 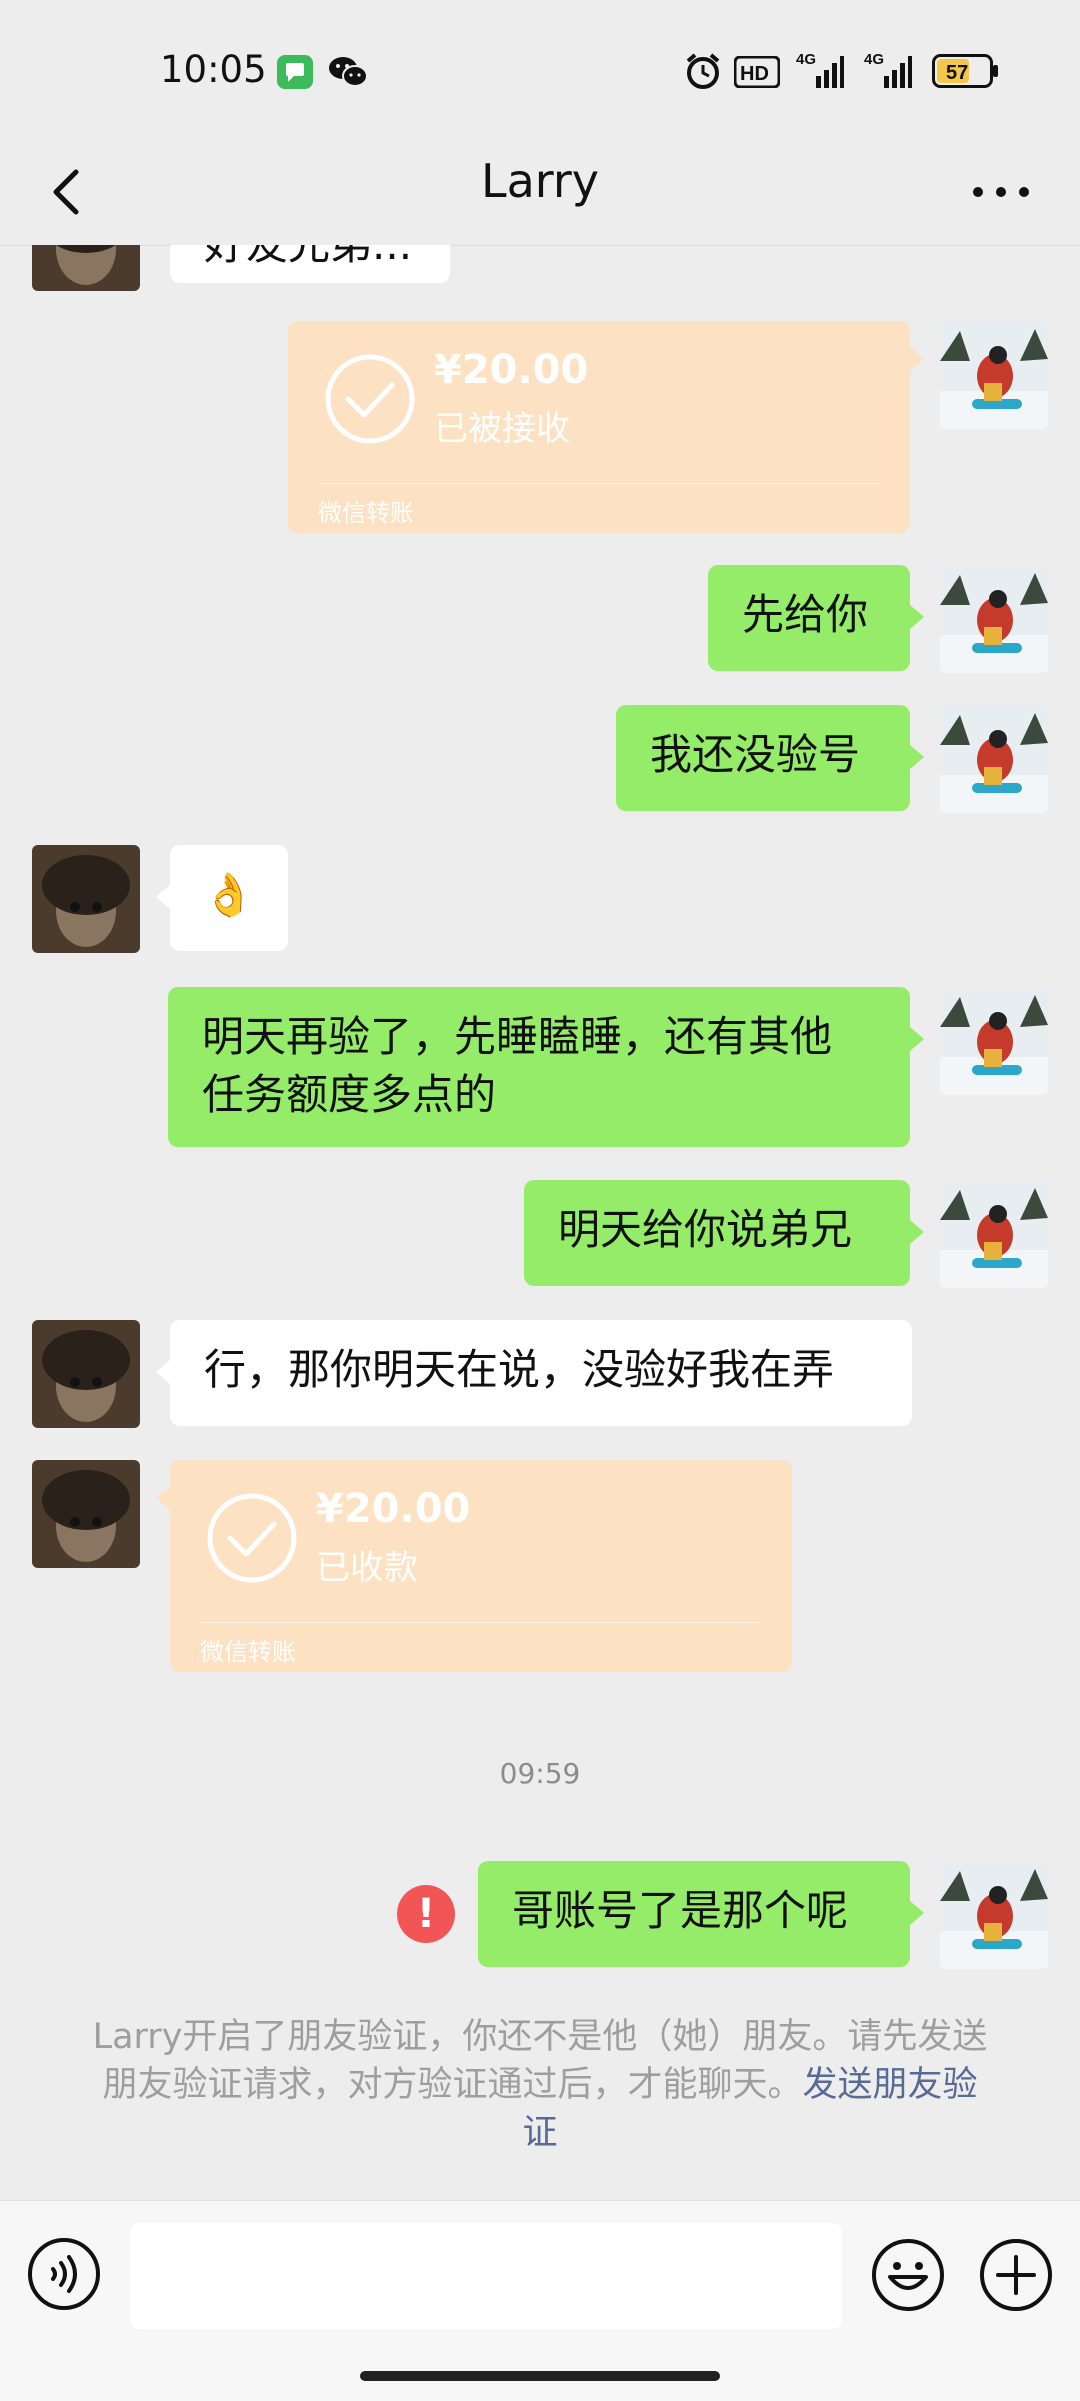 What do you see at coordinates (349, 1094) in the screenshot?
I see `message-line: 任务额度多点的` at bounding box center [349, 1094].